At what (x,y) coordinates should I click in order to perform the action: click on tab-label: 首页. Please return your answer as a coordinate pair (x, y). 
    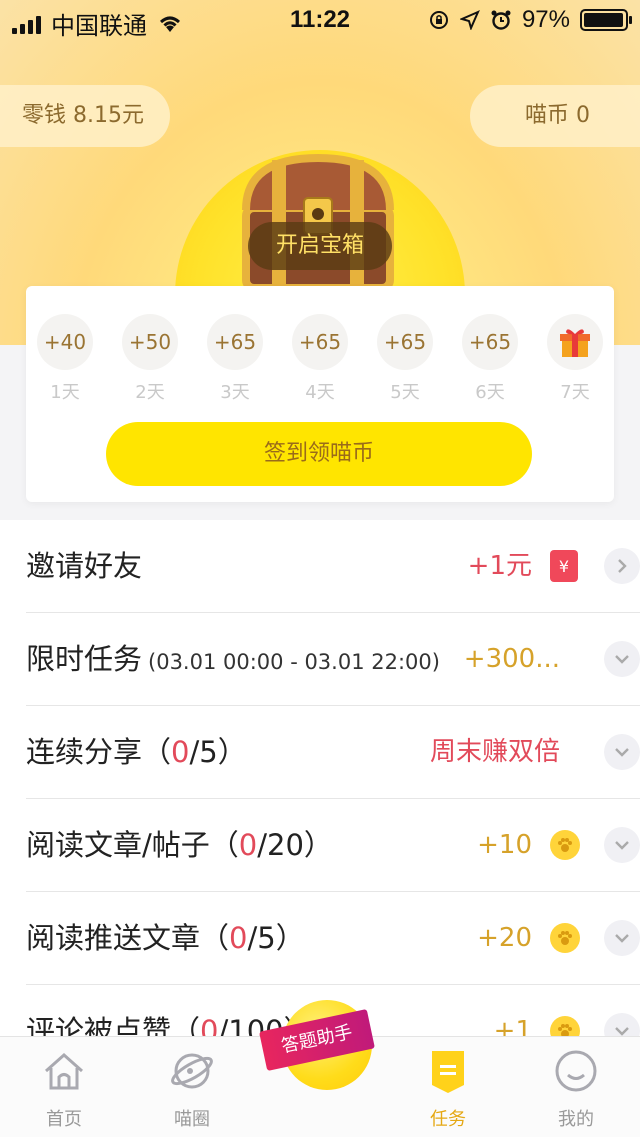
    Looking at the image, I should click on (64, 1119).